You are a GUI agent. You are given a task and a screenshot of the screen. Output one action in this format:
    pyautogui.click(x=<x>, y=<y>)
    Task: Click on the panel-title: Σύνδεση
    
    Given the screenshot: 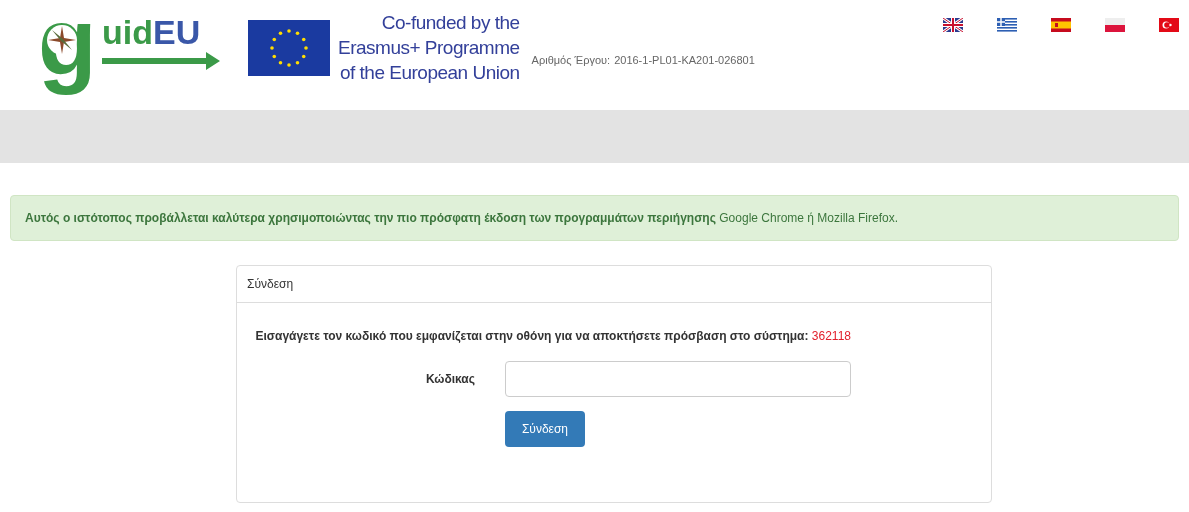 What is the action you would take?
    pyautogui.click(x=270, y=284)
    